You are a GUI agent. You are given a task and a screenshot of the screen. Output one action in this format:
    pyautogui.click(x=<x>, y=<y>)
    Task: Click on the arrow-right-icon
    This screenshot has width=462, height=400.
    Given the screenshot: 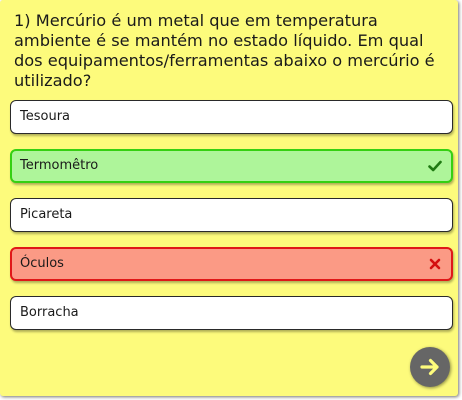 What is the action you would take?
    pyautogui.click(x=429, y=367)
    